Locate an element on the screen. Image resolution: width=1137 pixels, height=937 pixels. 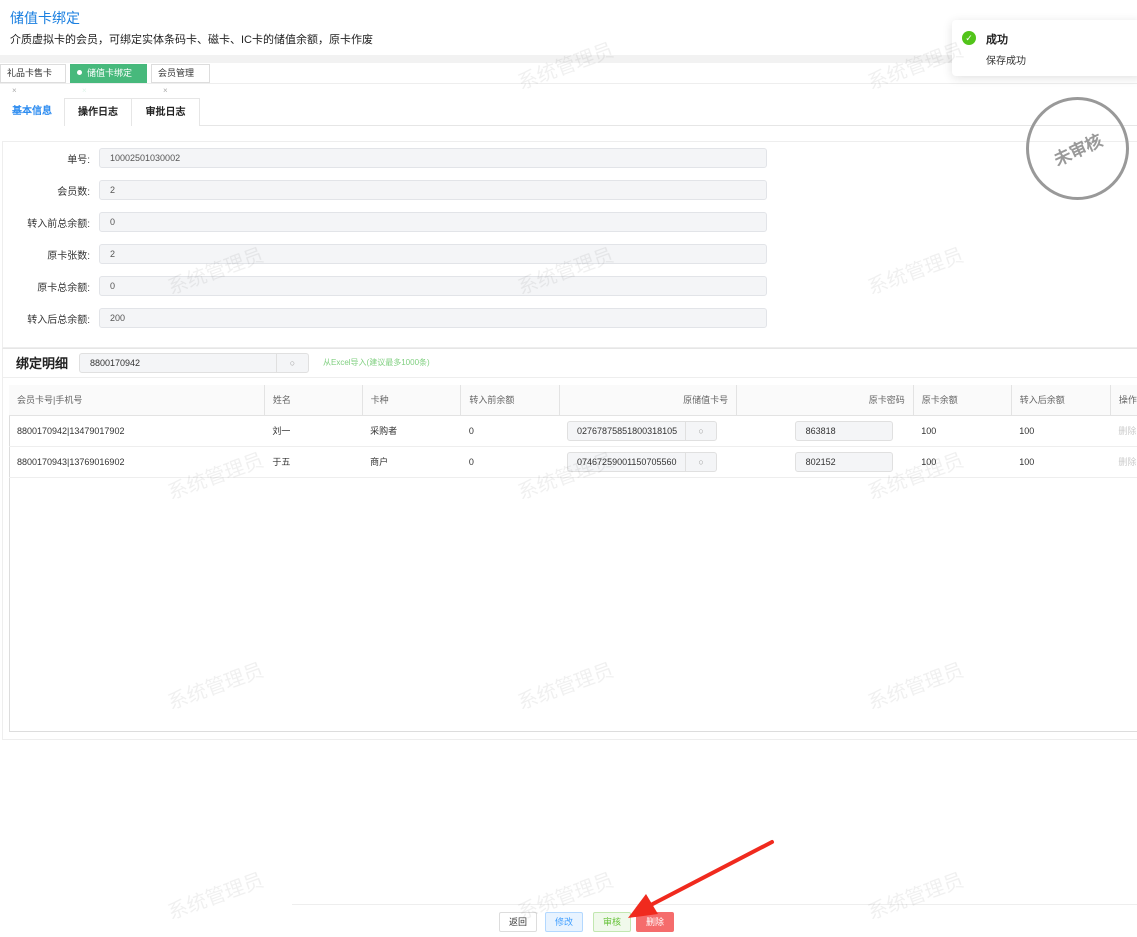
excel-import-link: 从Excel导入(建议最多1000条) is located at coordinates (376, 362).